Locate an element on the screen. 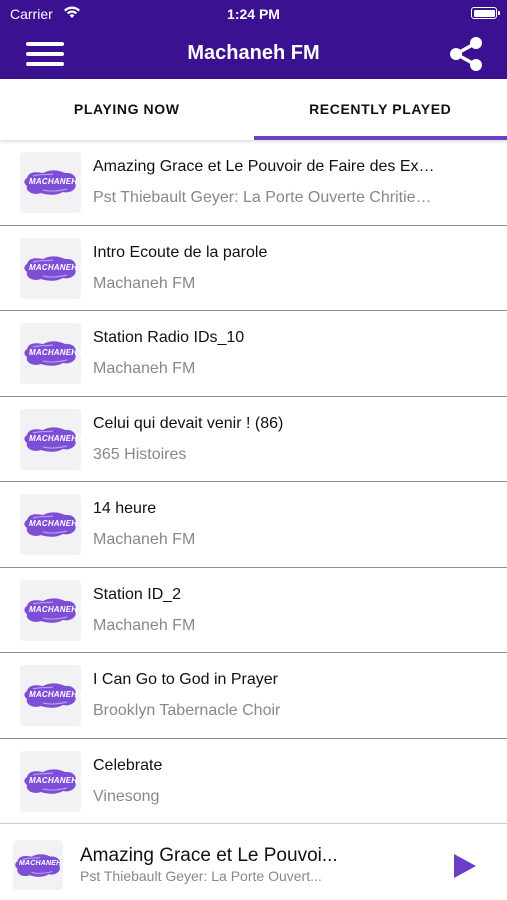 The width and height of the screenshot is (507, 900). track-artist: Brooklyn Tabernacle Choir is located at coordinates (187, 710).